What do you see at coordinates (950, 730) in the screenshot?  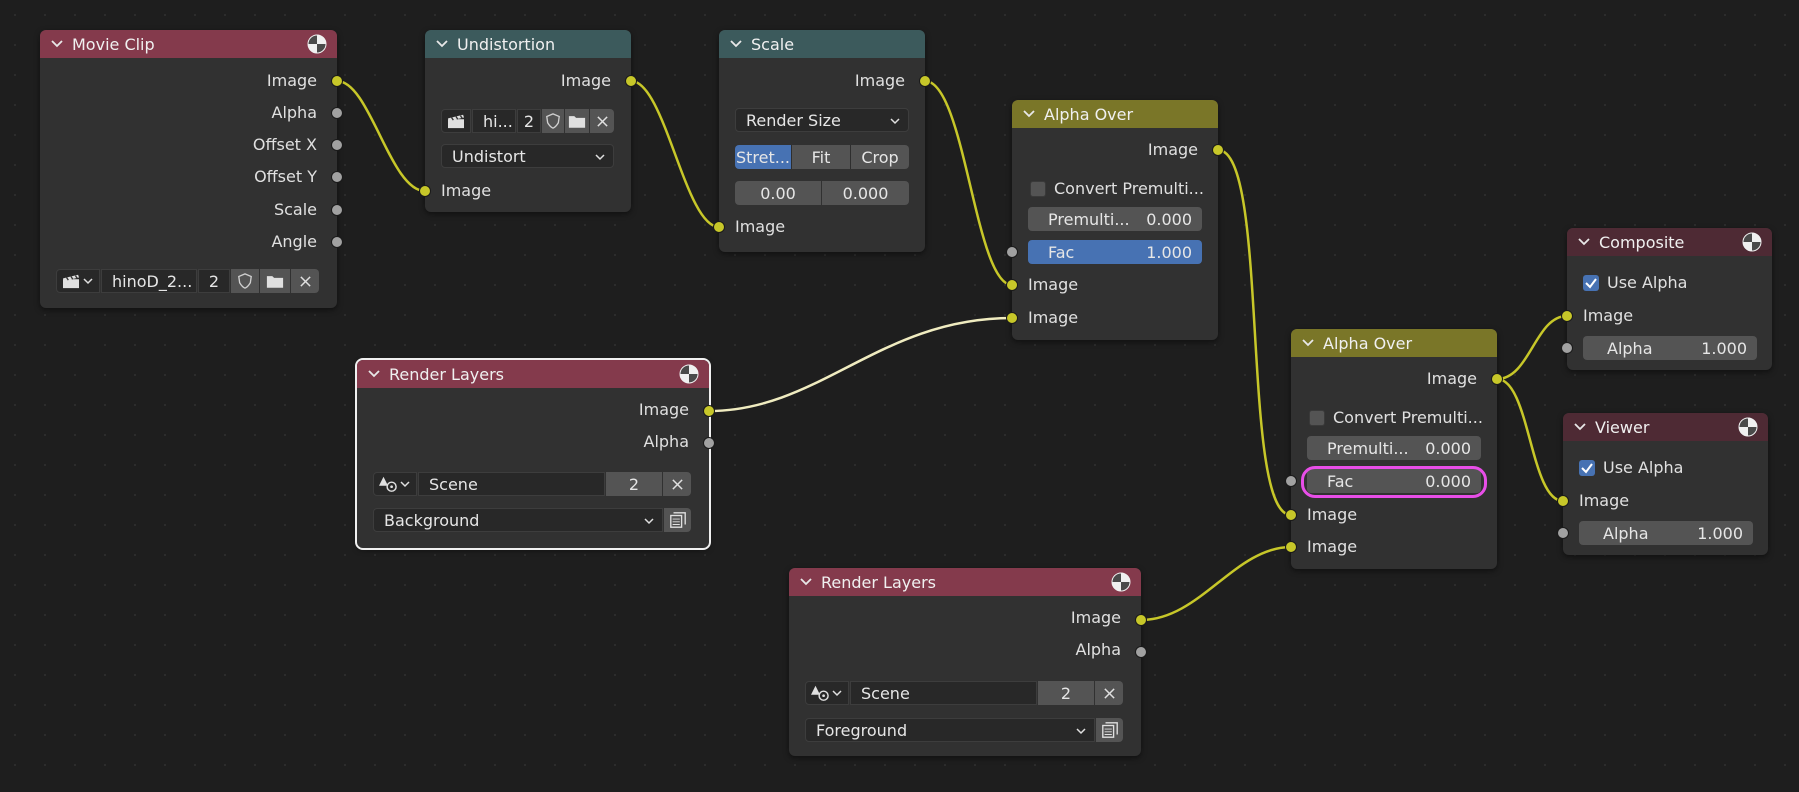 I see `view-layer-dropdown: Foreground` at bounding box center [950, 730].